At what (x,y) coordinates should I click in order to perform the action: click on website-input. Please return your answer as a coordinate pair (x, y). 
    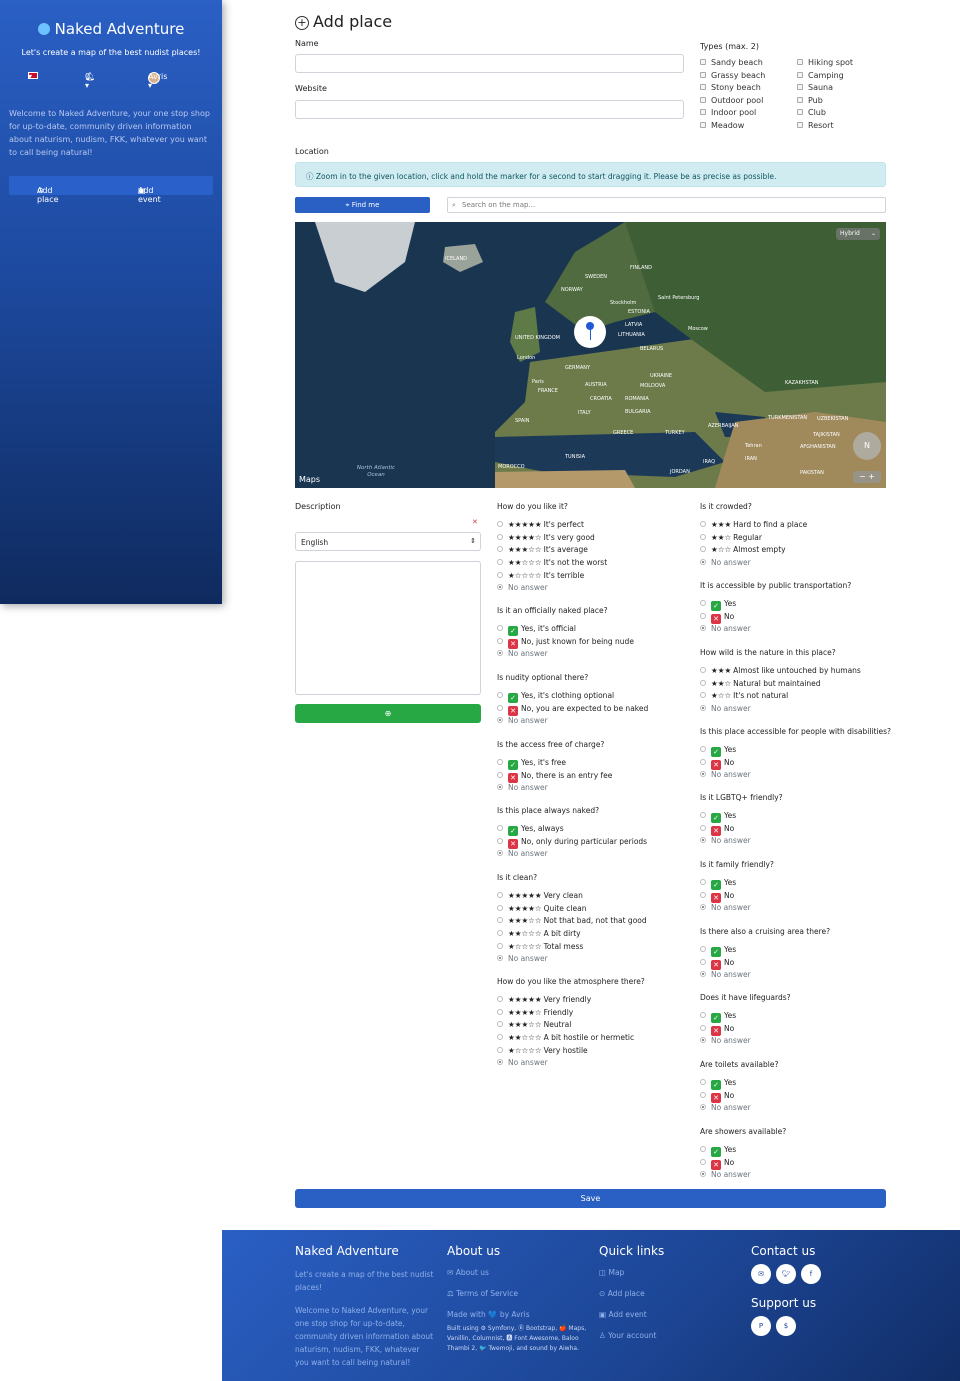
    Looking at the image, I should click on (489, 109).